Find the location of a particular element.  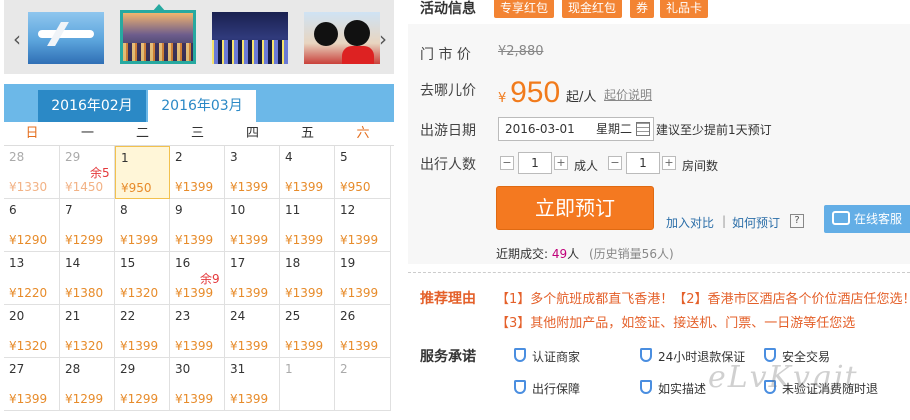

promise-item-label: 出行保障 is located at coordinates (556, 389).